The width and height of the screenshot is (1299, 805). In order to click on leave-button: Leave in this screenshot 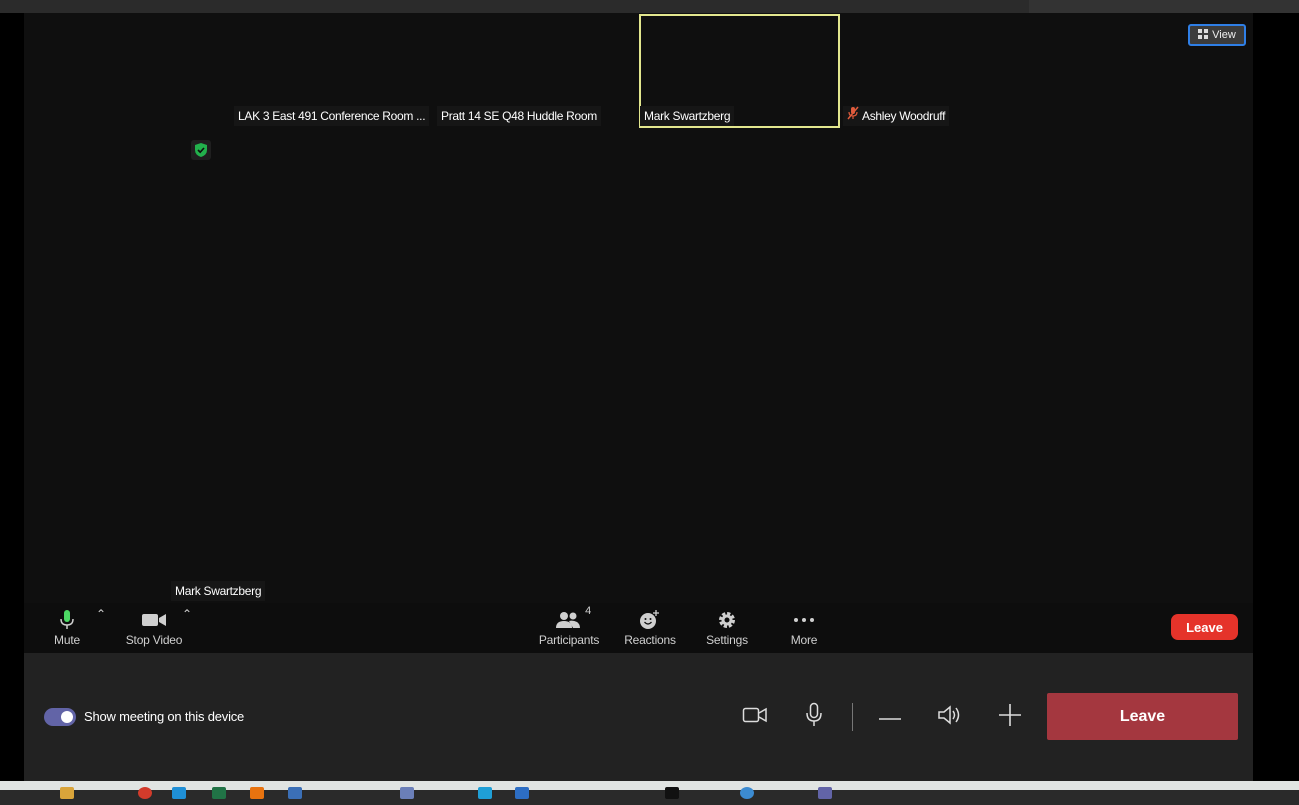, I will do `click(1142, 716)`.